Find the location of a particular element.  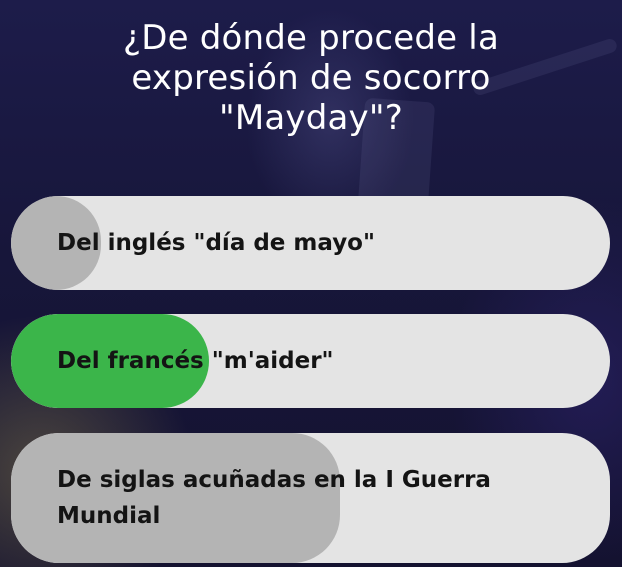

answer-label: Del francés "m'aider" is located at coordinates (195, 361).